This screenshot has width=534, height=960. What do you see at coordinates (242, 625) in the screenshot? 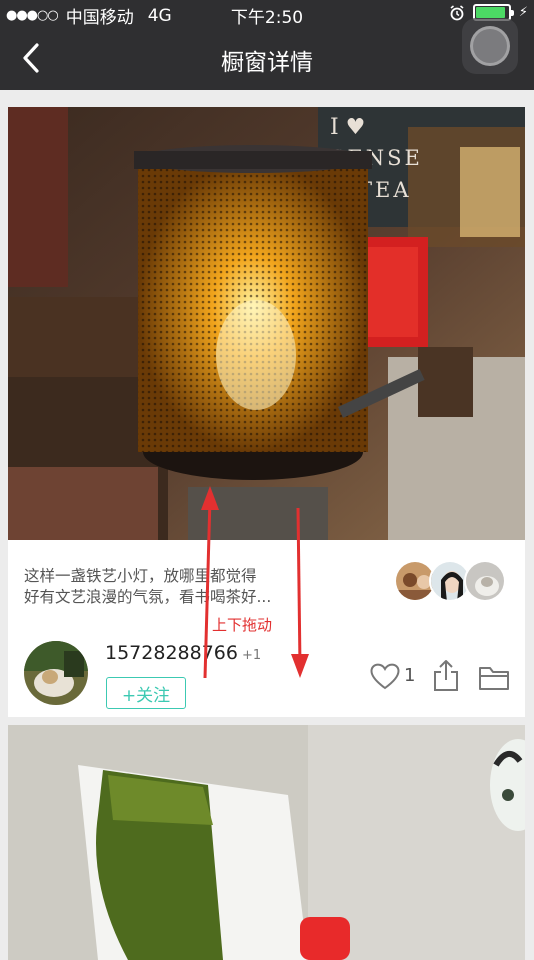
I see `drag-label: 上下拖动` at bounding box center [242, 625].